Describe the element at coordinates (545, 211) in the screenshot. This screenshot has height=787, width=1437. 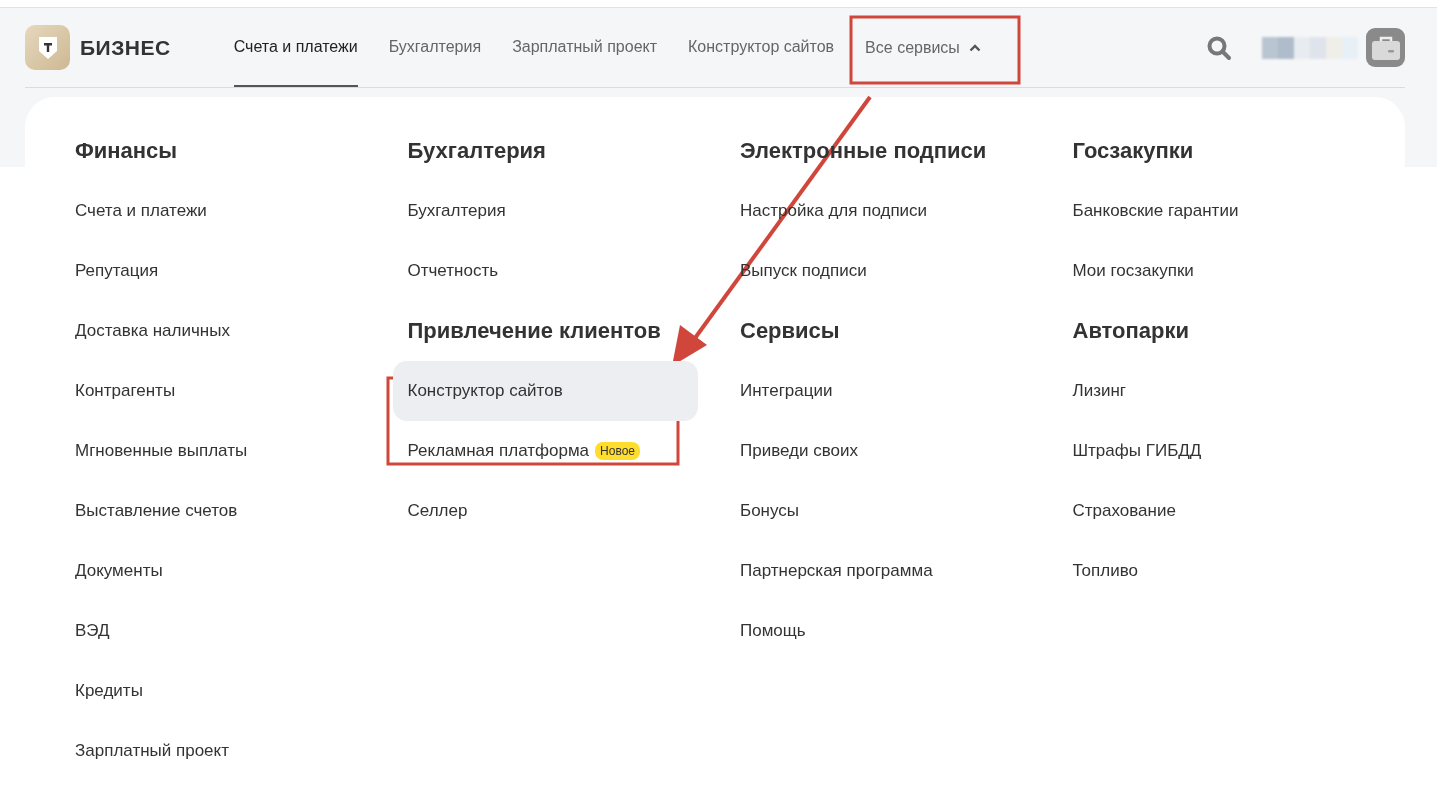
I see `menu-item: Бухгалтерия` at that location.